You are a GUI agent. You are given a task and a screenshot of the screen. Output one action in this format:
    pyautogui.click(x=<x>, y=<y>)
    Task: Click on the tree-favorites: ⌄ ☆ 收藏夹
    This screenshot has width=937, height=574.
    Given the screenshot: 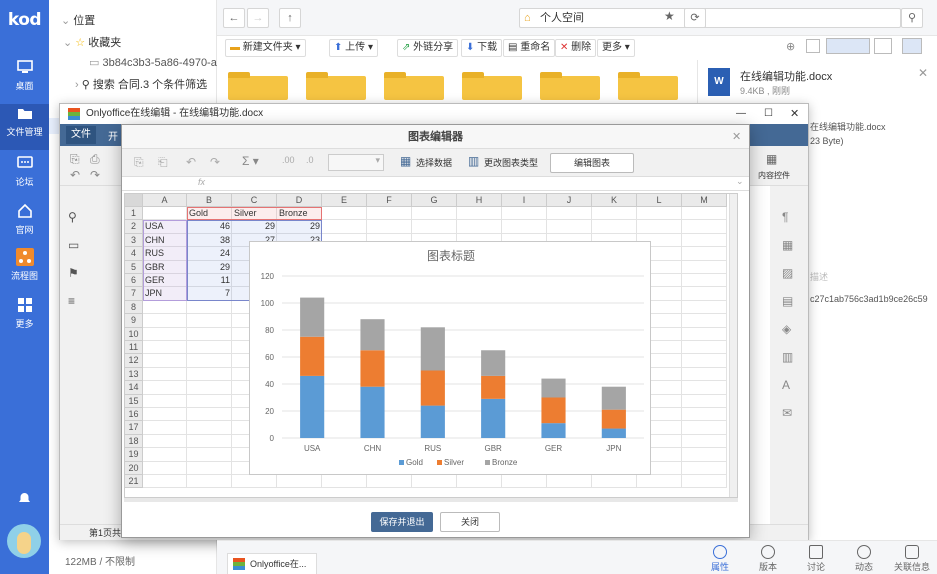 What is the action you would take?
    pyautogui.click(x=92, y=43)
    